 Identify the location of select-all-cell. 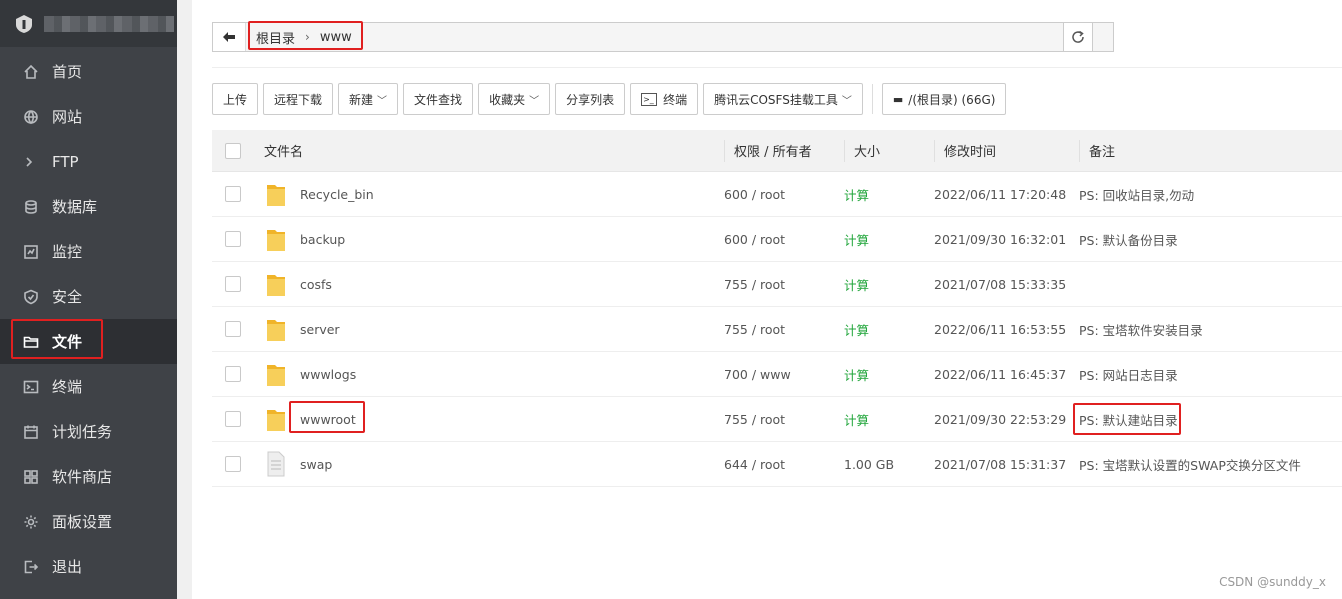
(233, 150).